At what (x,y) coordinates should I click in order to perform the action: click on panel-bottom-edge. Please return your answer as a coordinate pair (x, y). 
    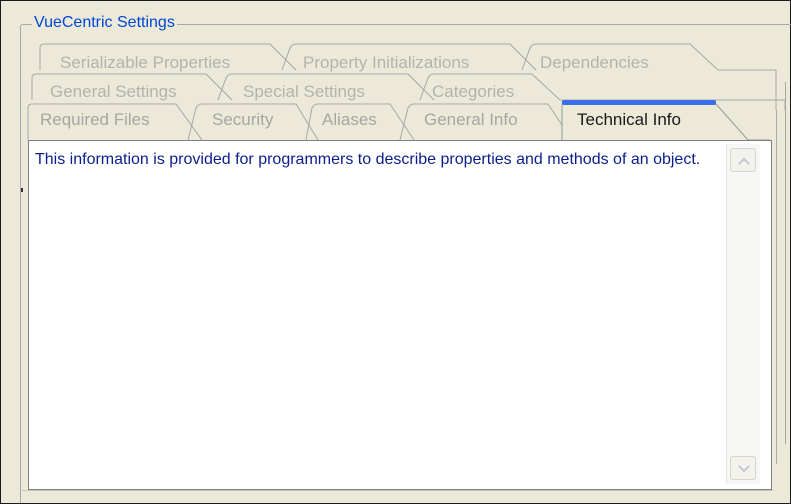
    Looking at the image, I should click on (398, 490).